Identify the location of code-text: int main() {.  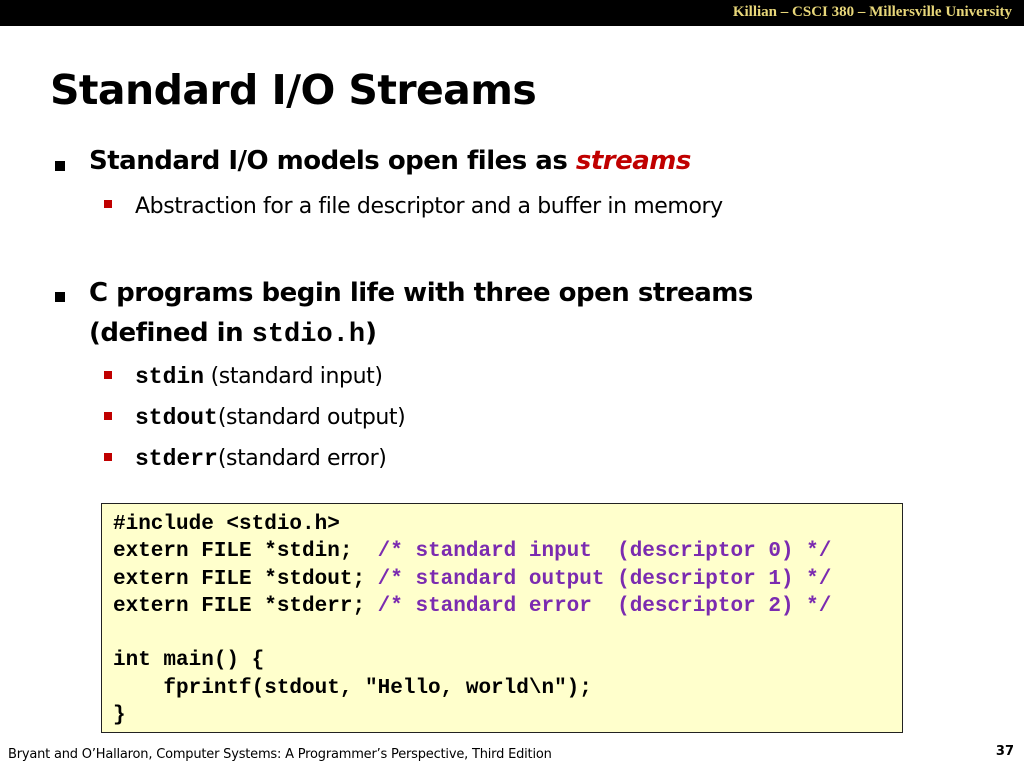
(189, 661).